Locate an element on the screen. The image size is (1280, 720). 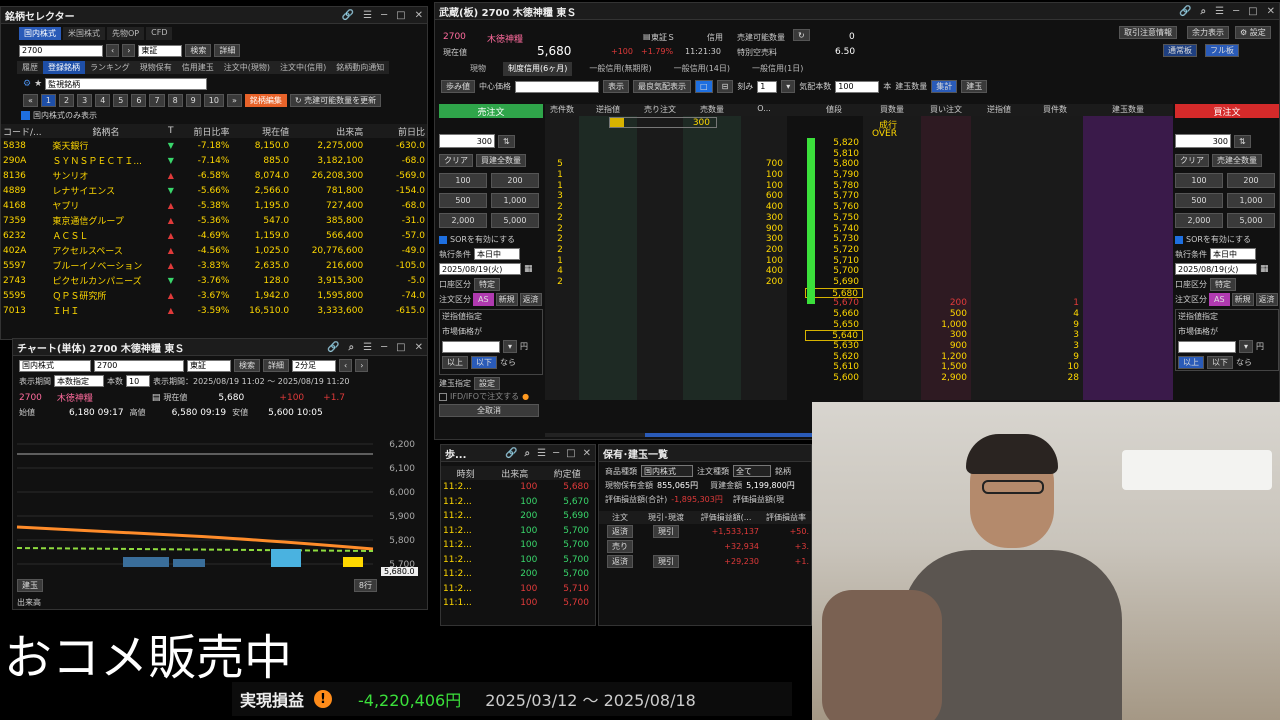
ladder-row: 2 400 5,760 is located at coordinates (859, 207).